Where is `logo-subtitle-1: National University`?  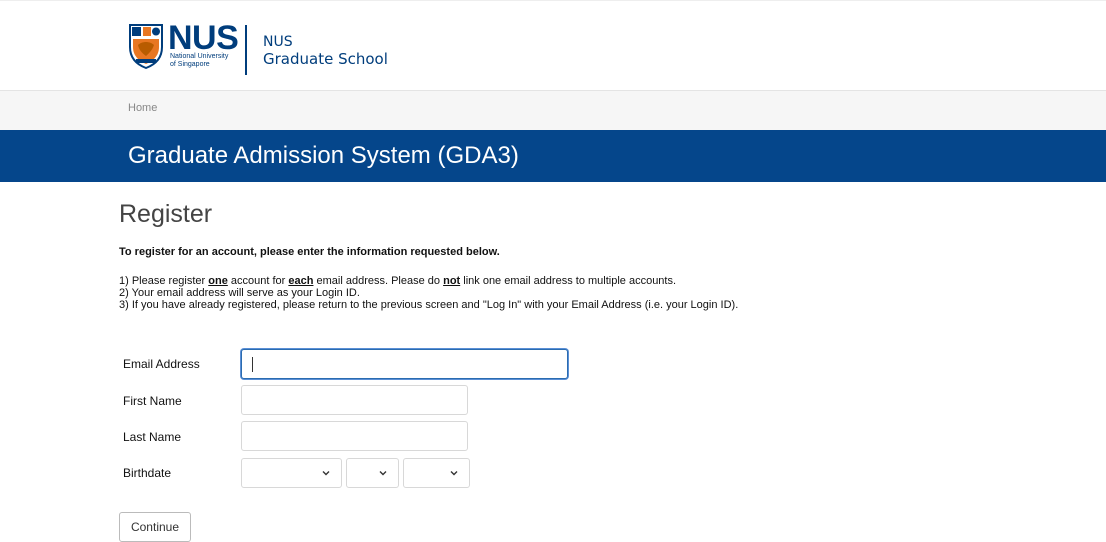 logo-subtitle-1: National University is located at coordinates (199, 56).